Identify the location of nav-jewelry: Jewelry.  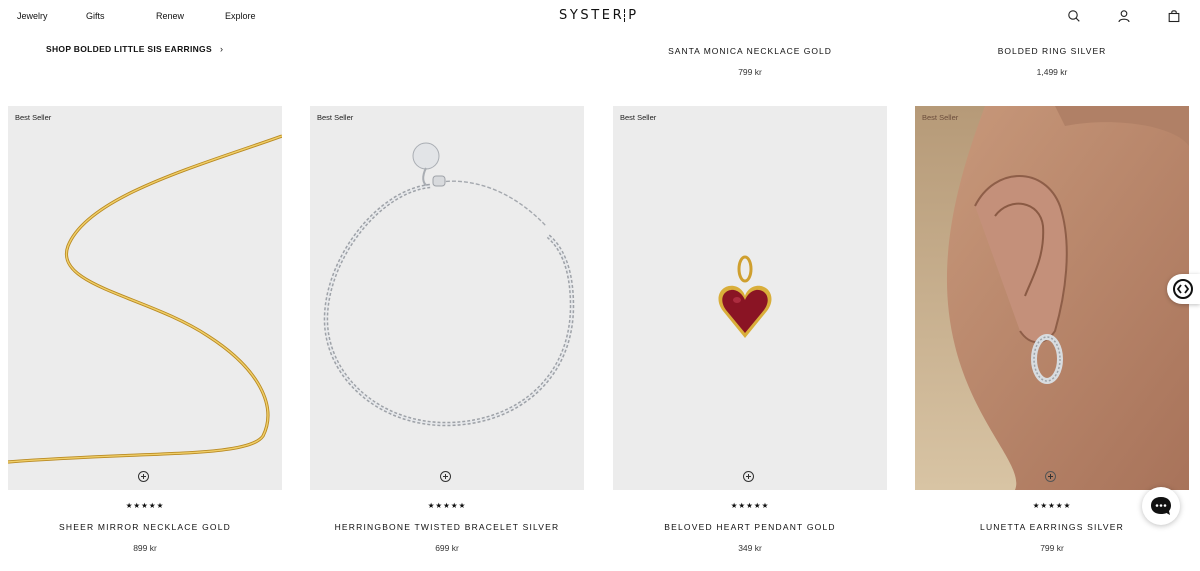
(32, 16).